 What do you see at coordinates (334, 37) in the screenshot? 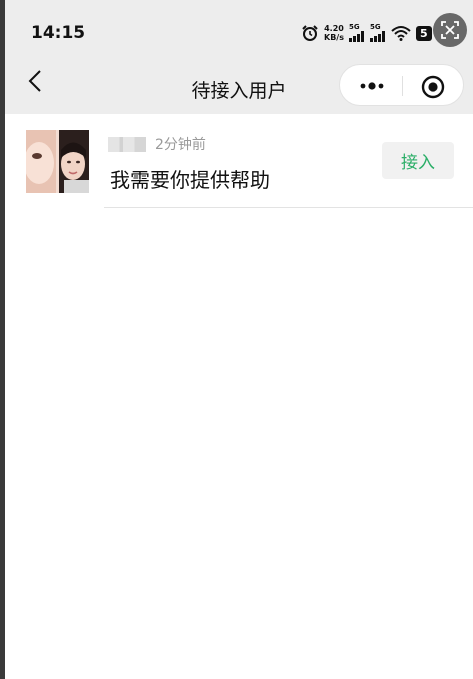
I see `net-speed-unit: KB/s` at bounding box center [334, 37].